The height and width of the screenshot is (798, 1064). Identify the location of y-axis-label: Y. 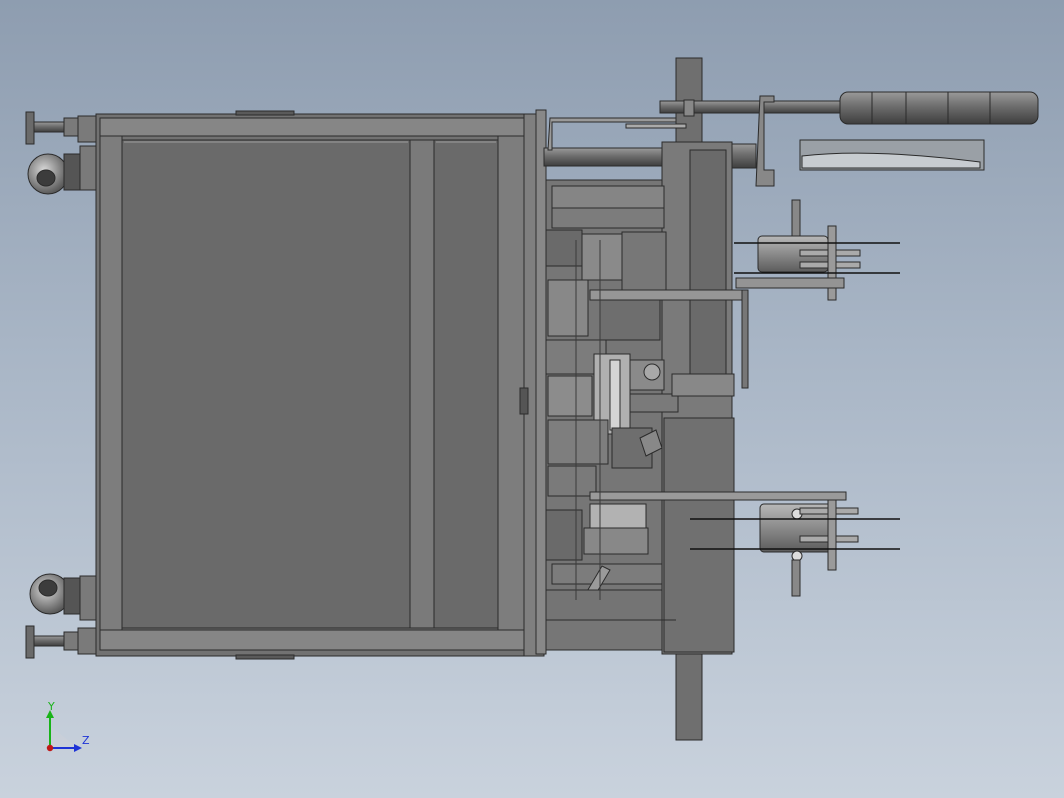
(51, 706).